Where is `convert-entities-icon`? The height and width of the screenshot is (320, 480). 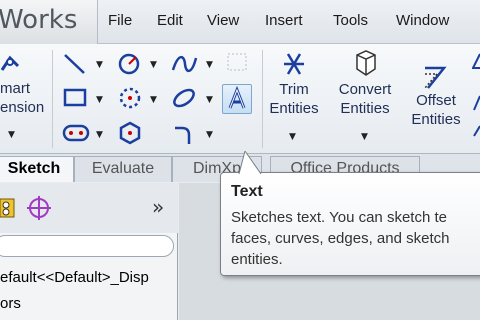
convert-entities-icon is located at coordinates (366, 63).